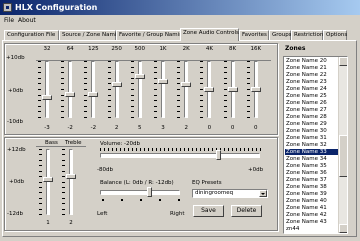  I want to click on eq-scale-mid: +0db, so click(16, 91).